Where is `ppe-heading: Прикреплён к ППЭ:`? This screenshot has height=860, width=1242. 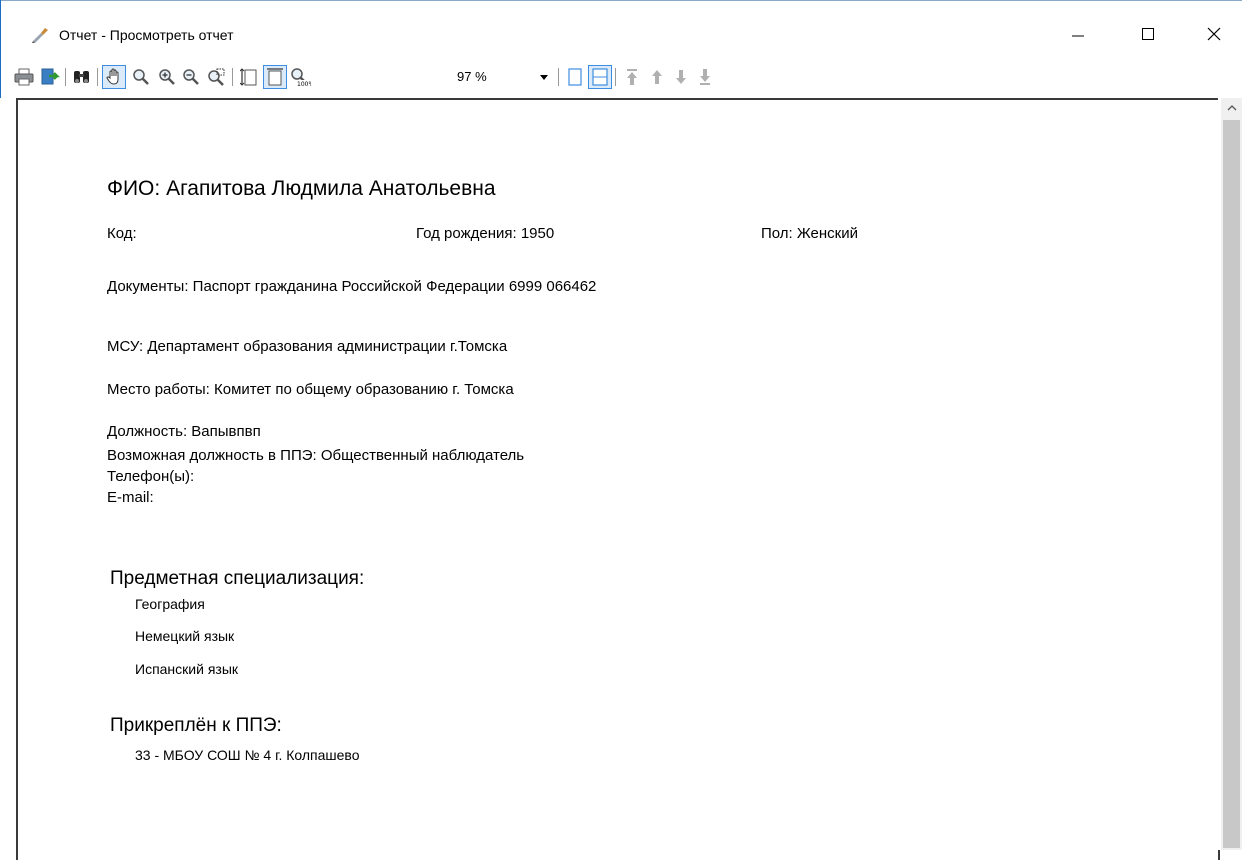 ppe-heading: Прикреплён к ППЭ: is located at coordinates (196, 725).